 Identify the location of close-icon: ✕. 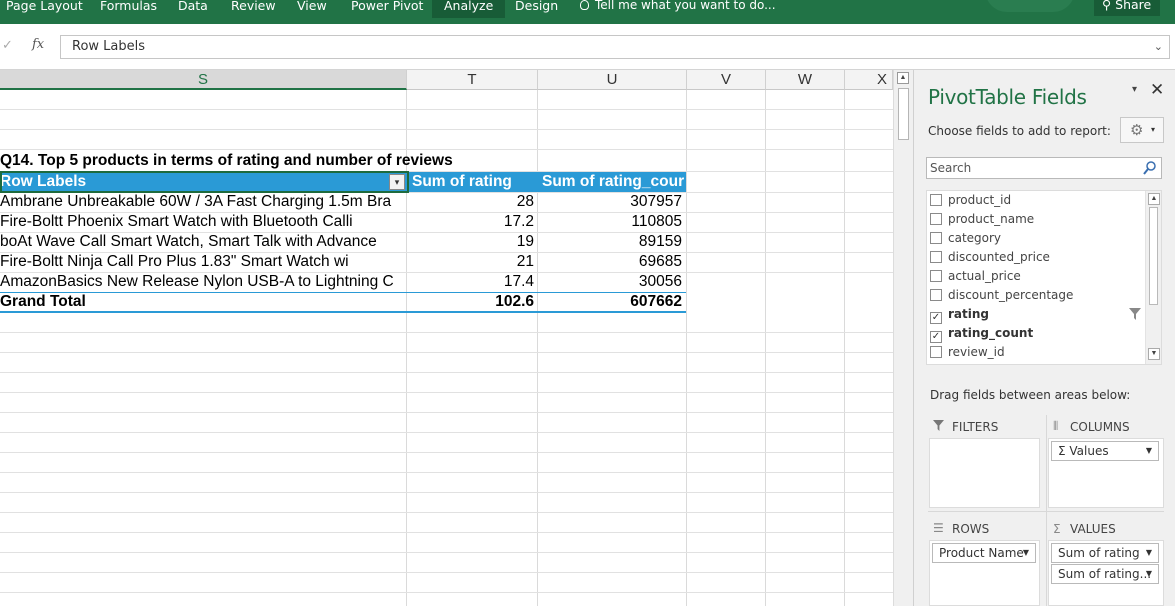
(1157, 90).